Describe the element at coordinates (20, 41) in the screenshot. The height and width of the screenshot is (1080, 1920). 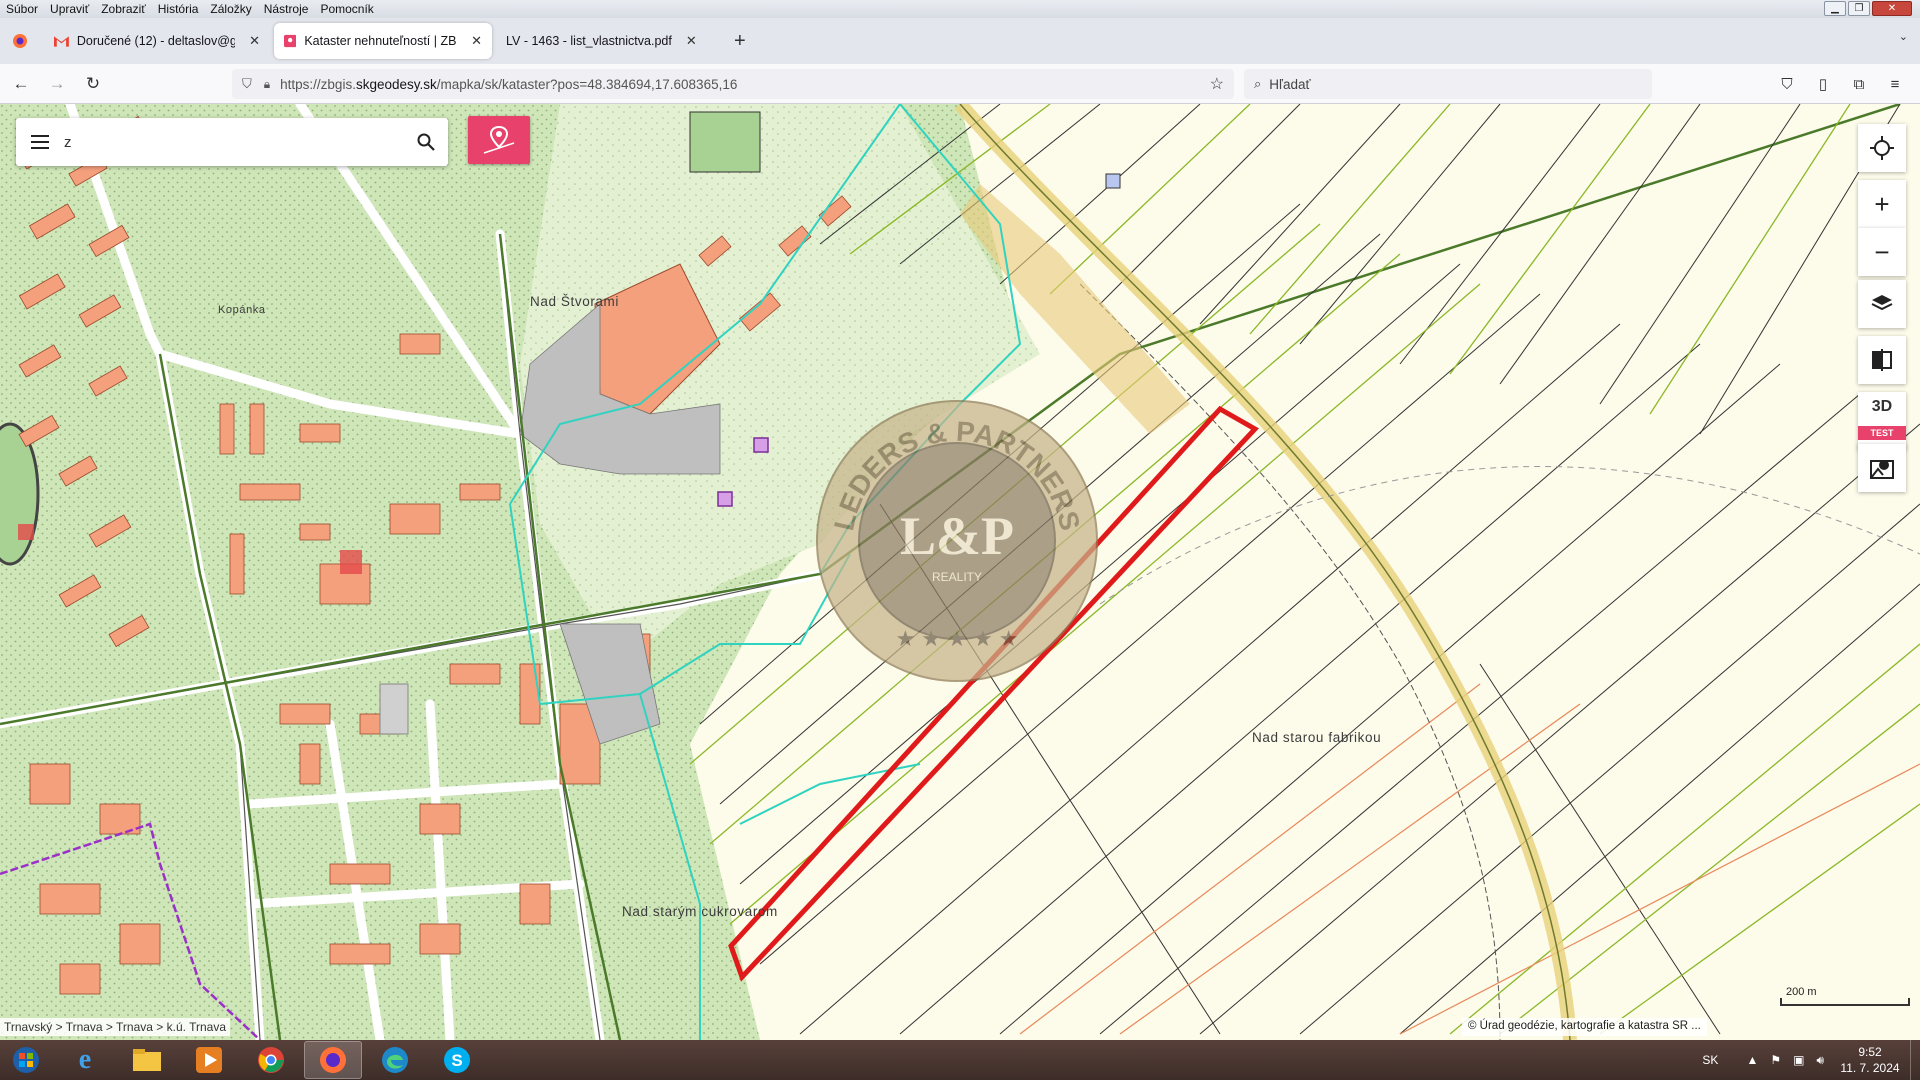
I see `firefox-view-icon` at that location.